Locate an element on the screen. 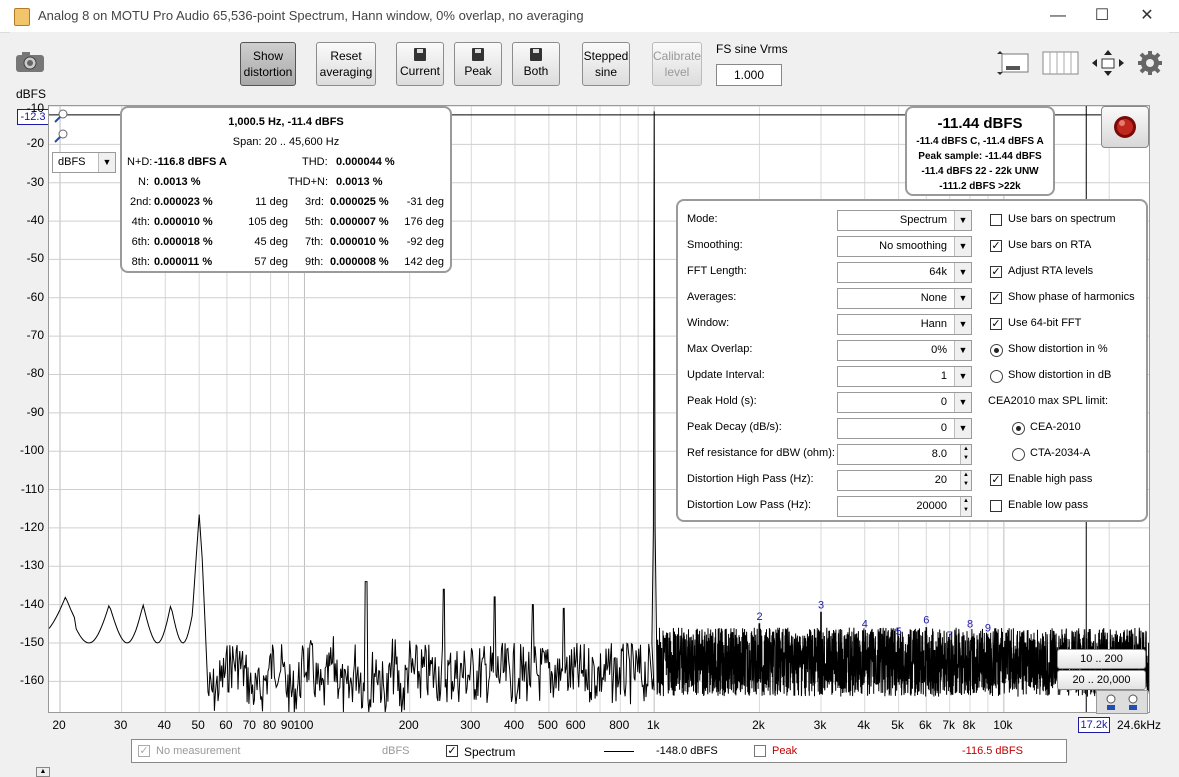 The width and height of the screenshot is (1179, 777). harmonic-label: 5th: is located at coordinates (314, 222).